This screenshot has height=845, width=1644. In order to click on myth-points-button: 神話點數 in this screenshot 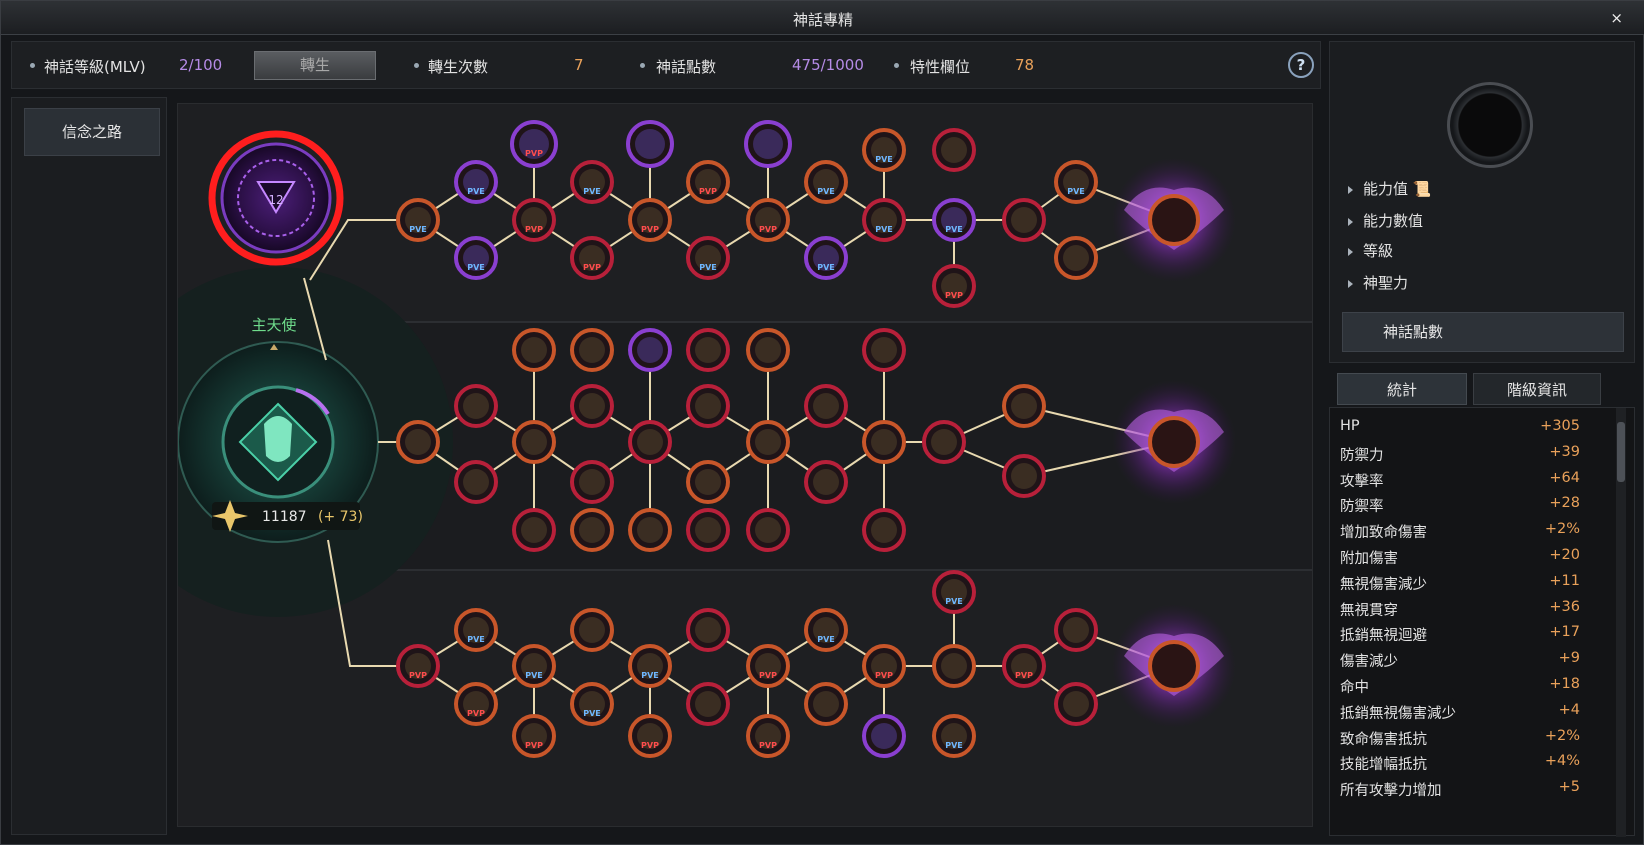, I will do `click(1483, 332)`.